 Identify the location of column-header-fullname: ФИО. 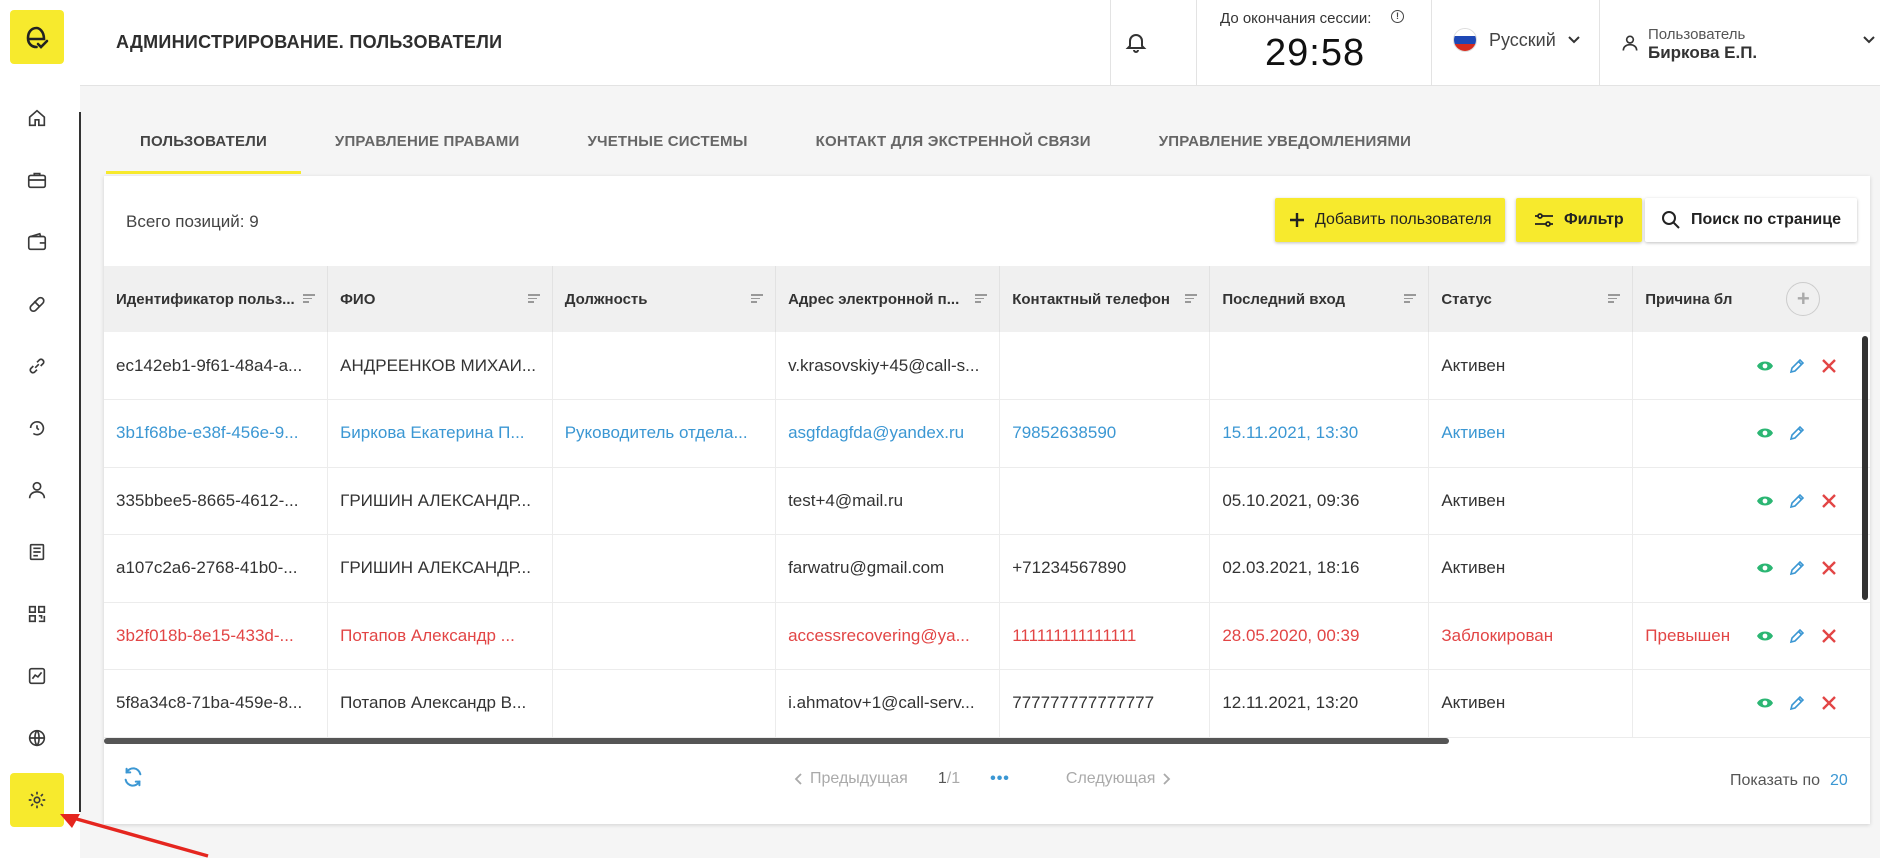
(440, 299).